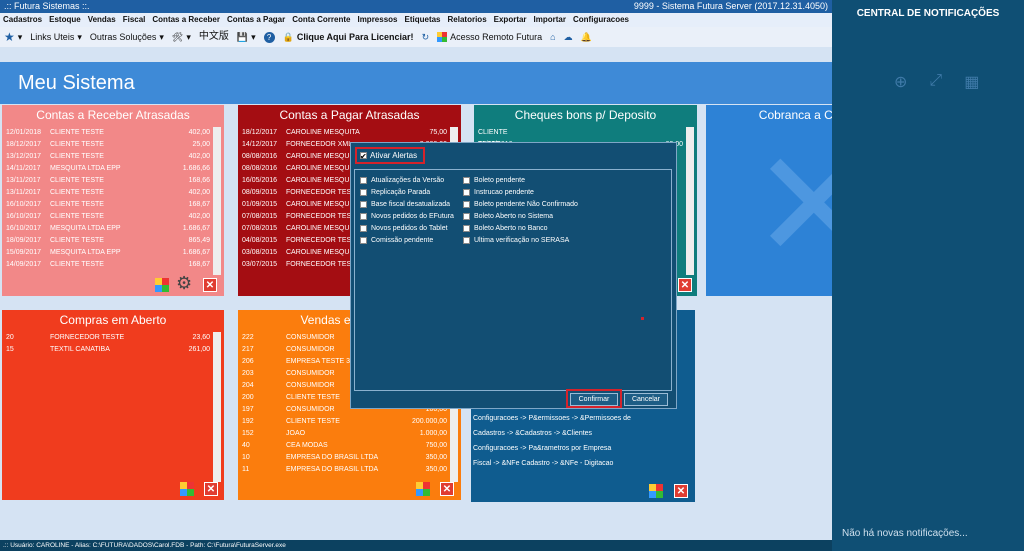  I want to click on menu-importar: Importar, so click(550, 20).